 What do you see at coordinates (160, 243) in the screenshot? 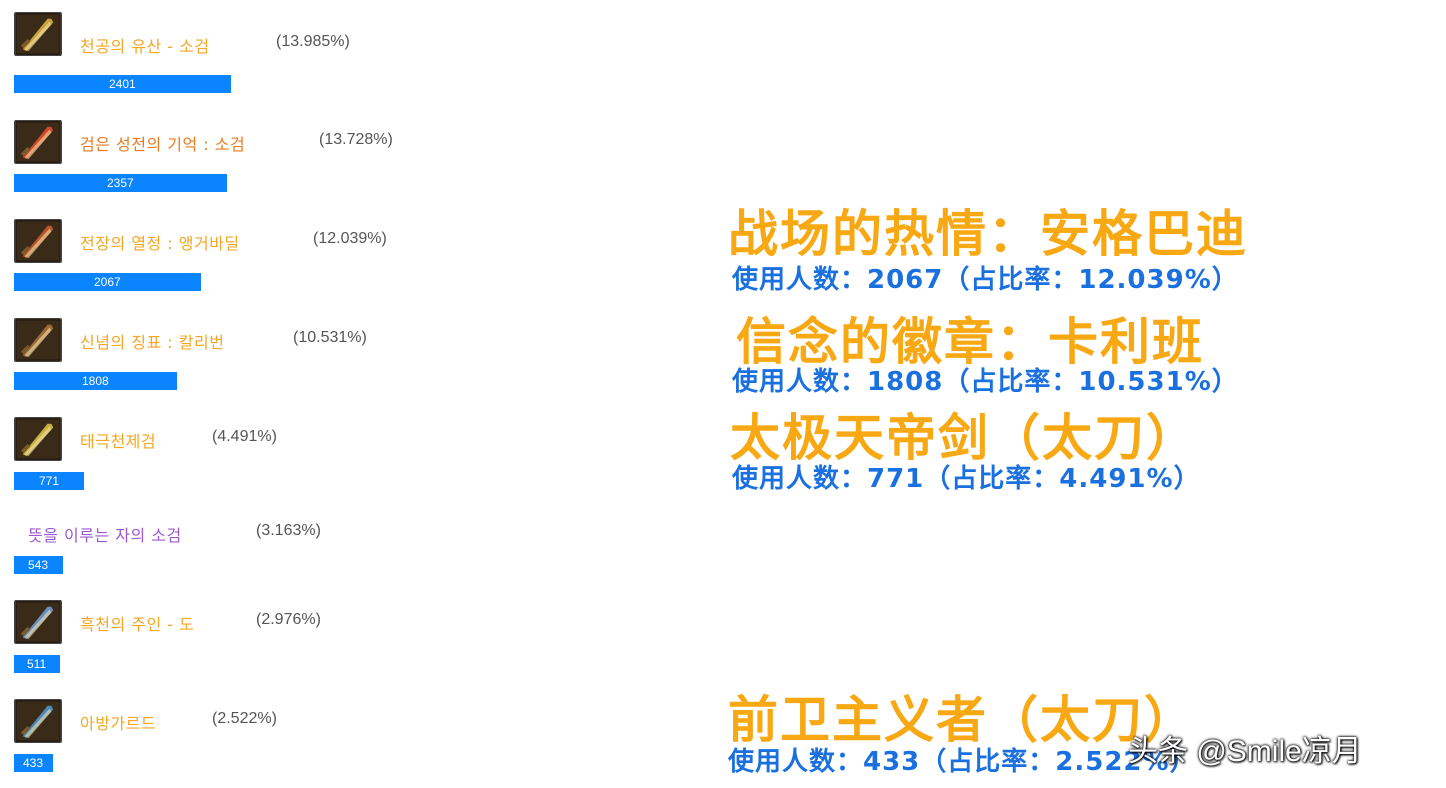
I see `weapon-name: 전장의 열정 : 앵거바딜` at bounding box center [160, 243].